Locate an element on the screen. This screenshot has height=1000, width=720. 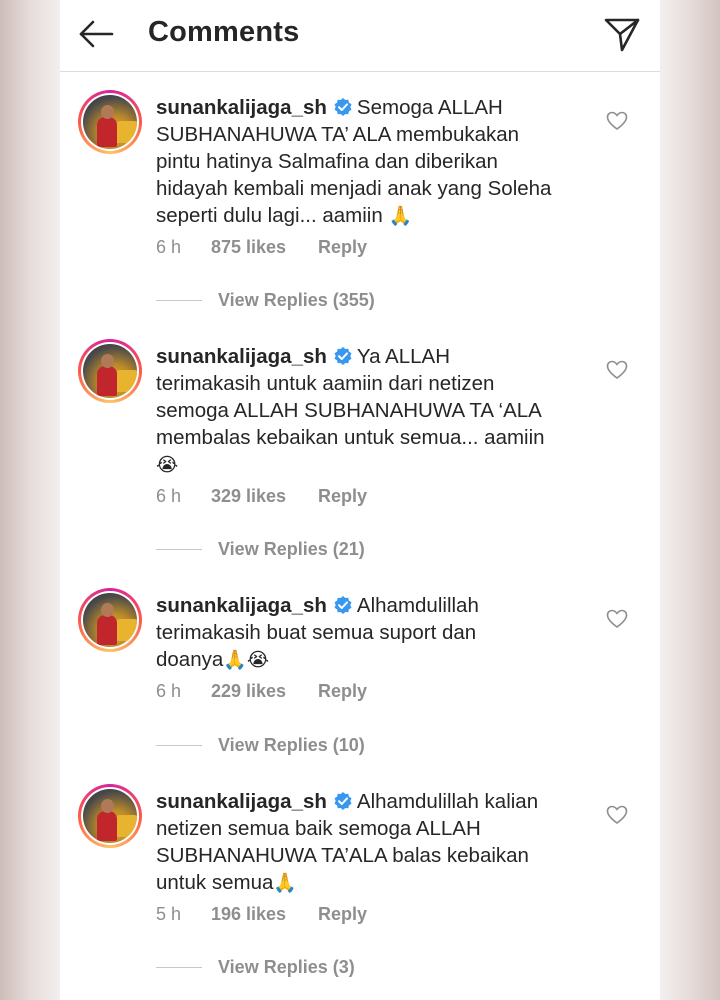
comment-line: doanya is located at coordinates (190, 659).